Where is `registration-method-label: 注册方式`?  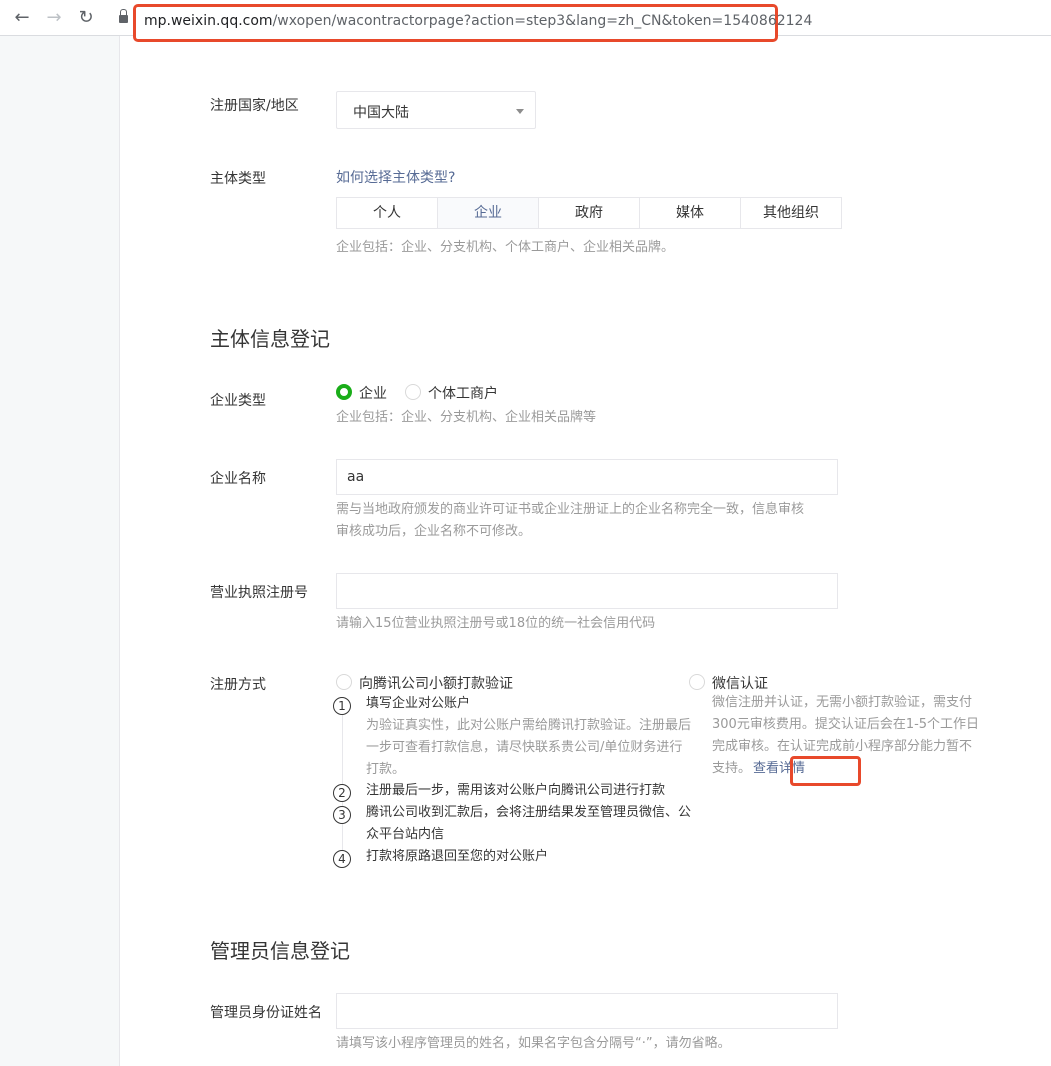 registration-method-label: 注册方式 is located at coordinates (238, 685).